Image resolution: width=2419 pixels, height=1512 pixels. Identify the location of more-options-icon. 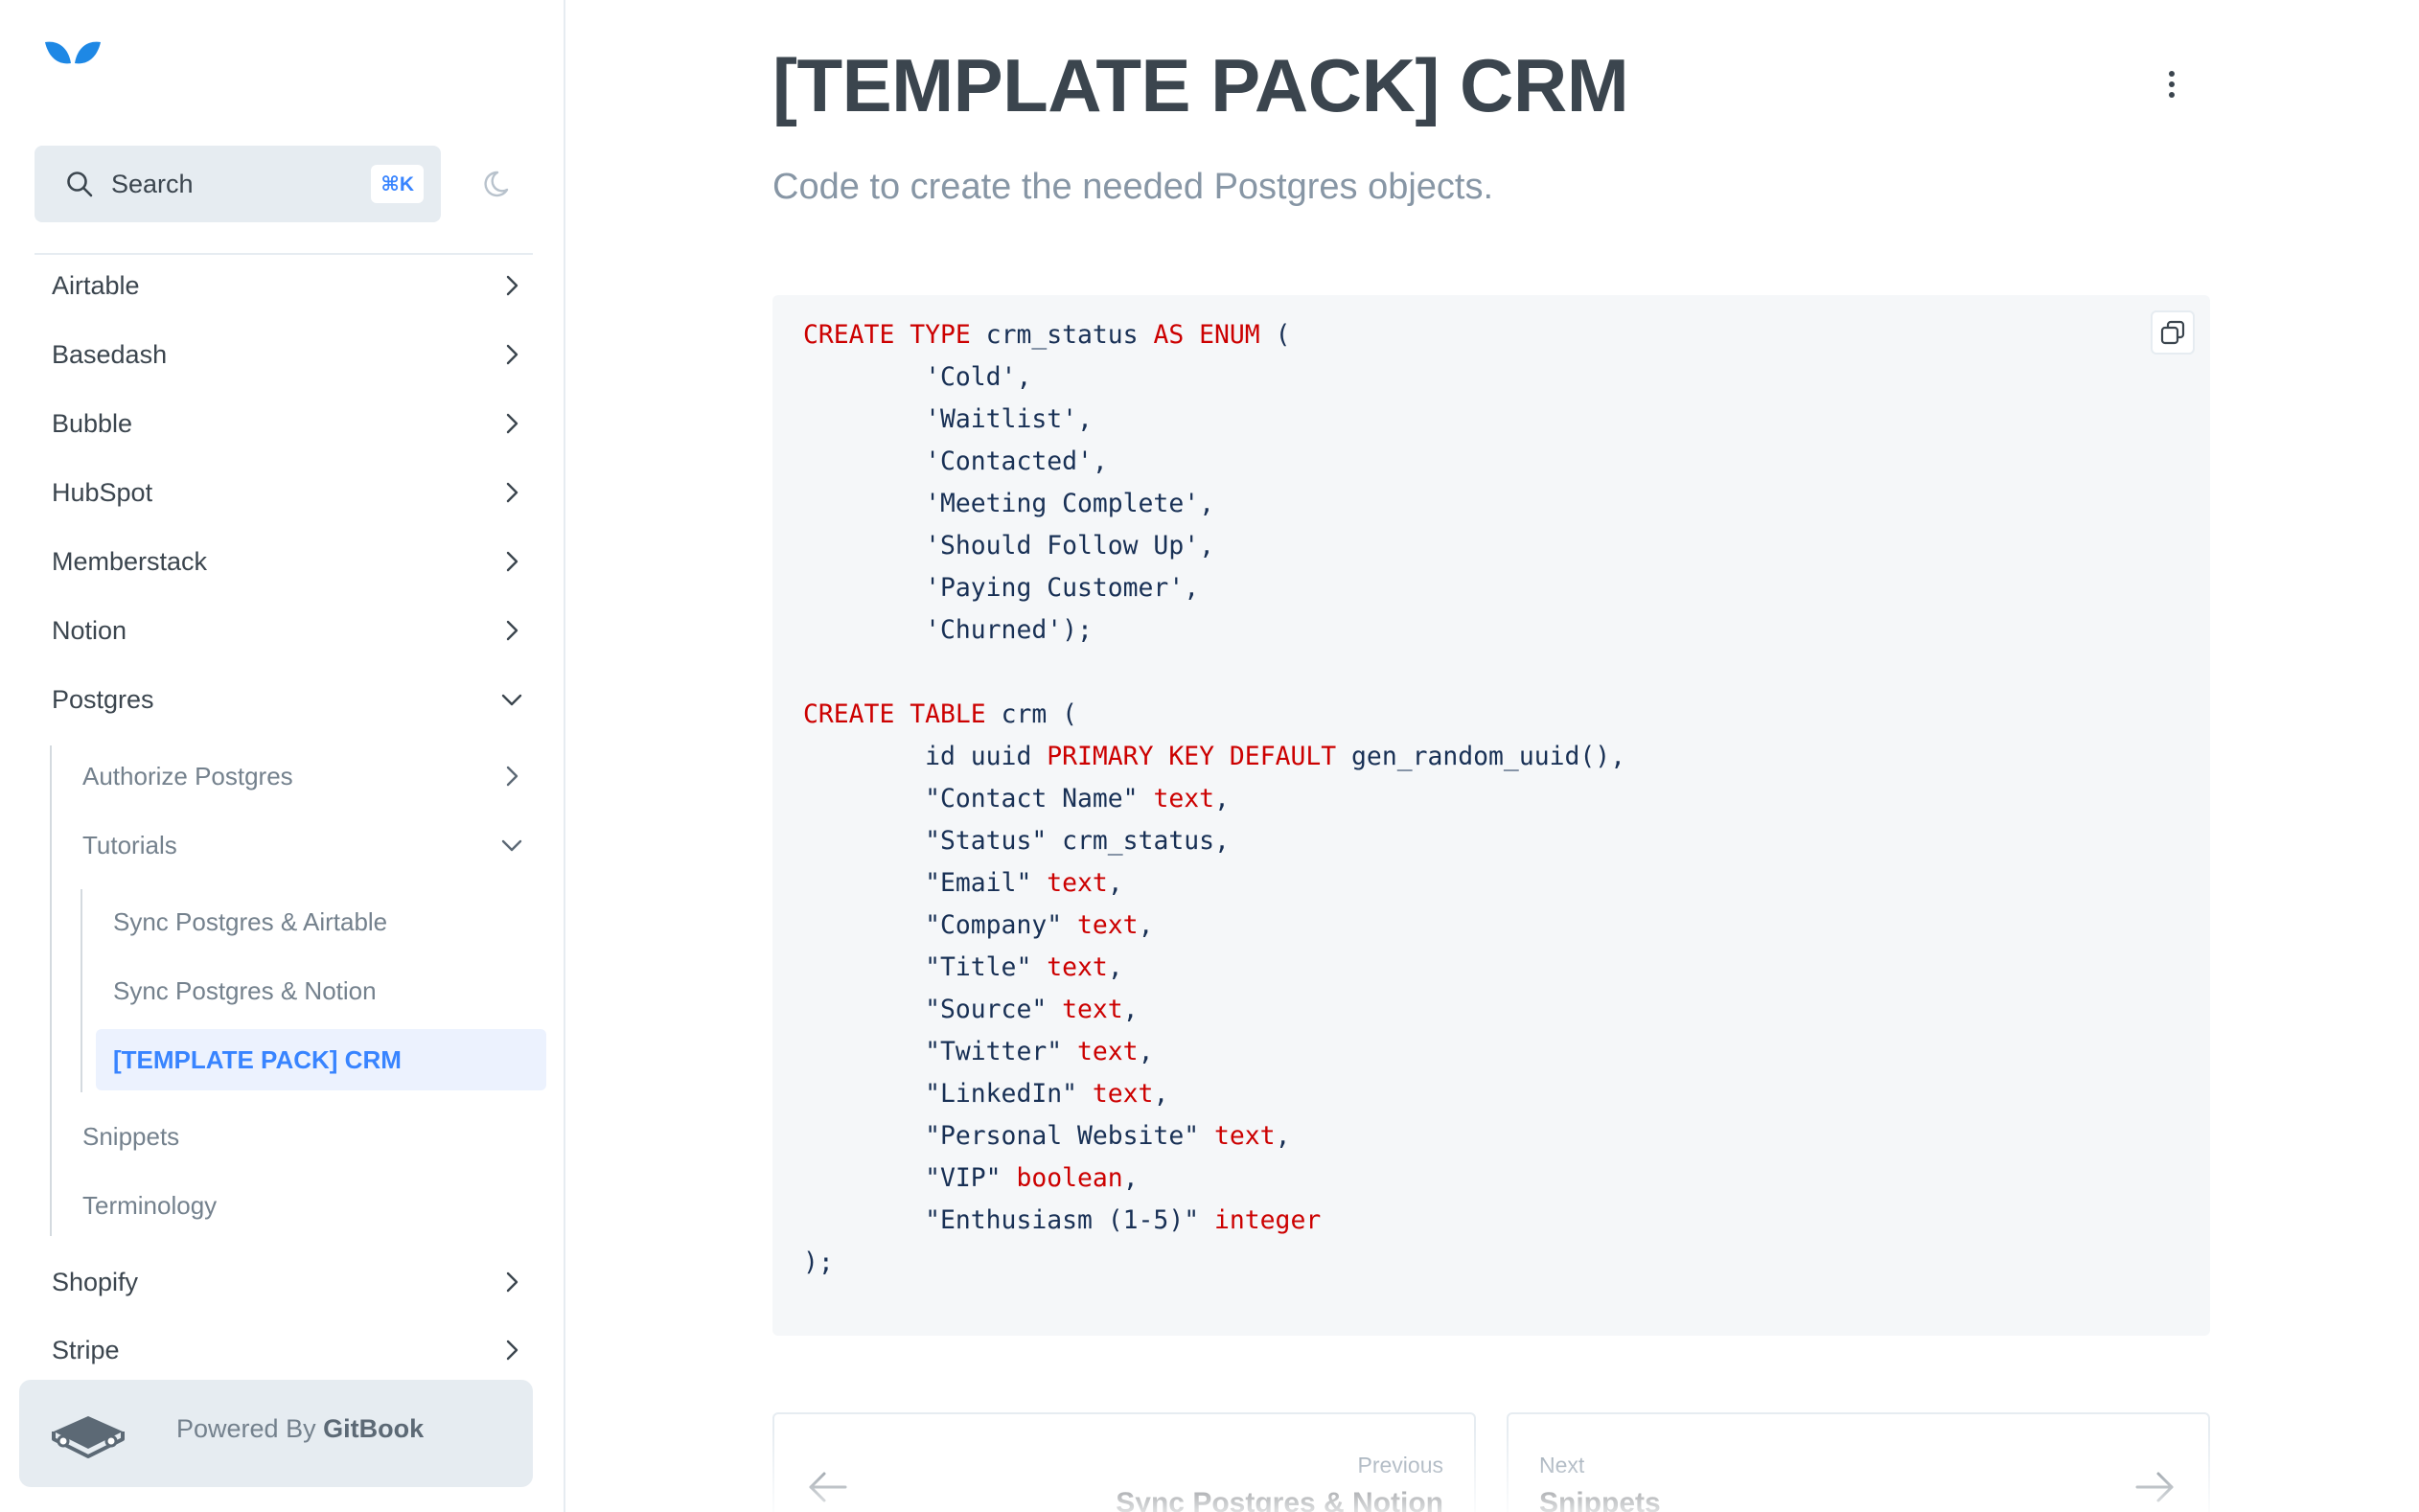
(2171, 84).